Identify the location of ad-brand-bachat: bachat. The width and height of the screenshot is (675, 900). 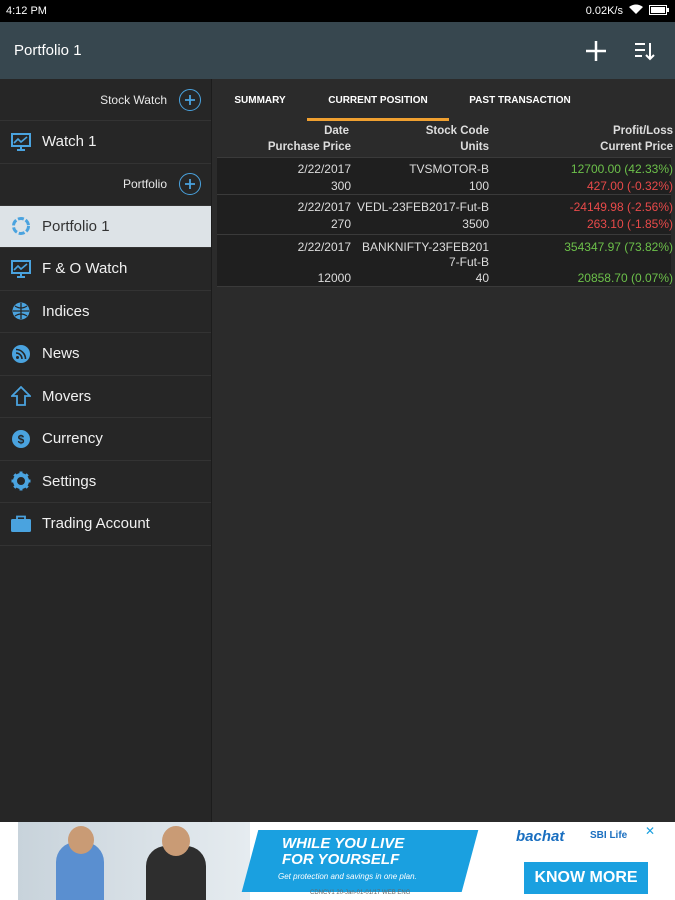
(540, 836).